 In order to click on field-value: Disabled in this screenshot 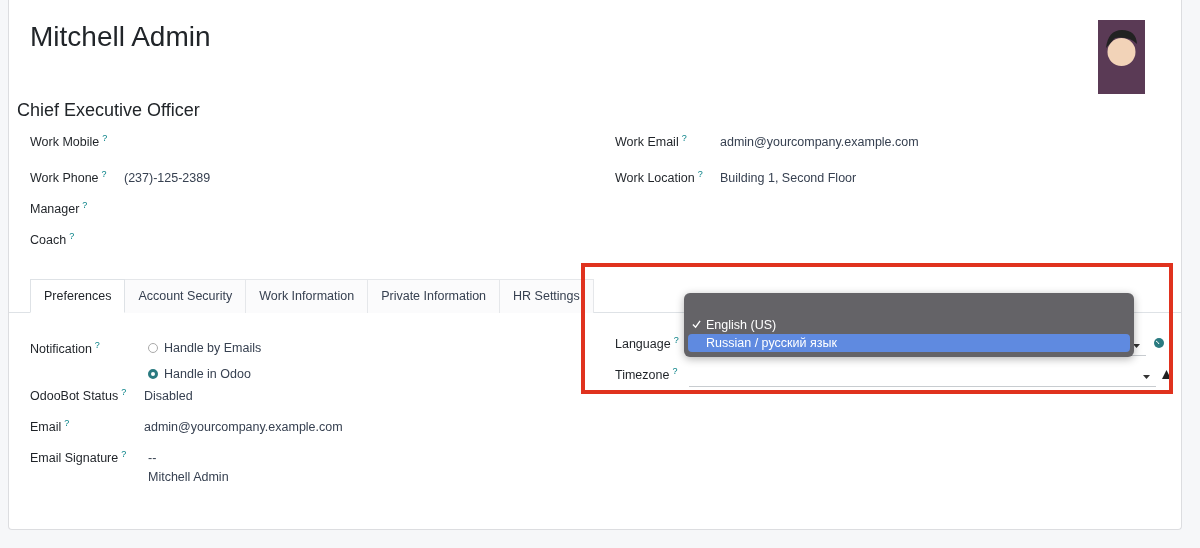, I will do `click(168, 396)`.